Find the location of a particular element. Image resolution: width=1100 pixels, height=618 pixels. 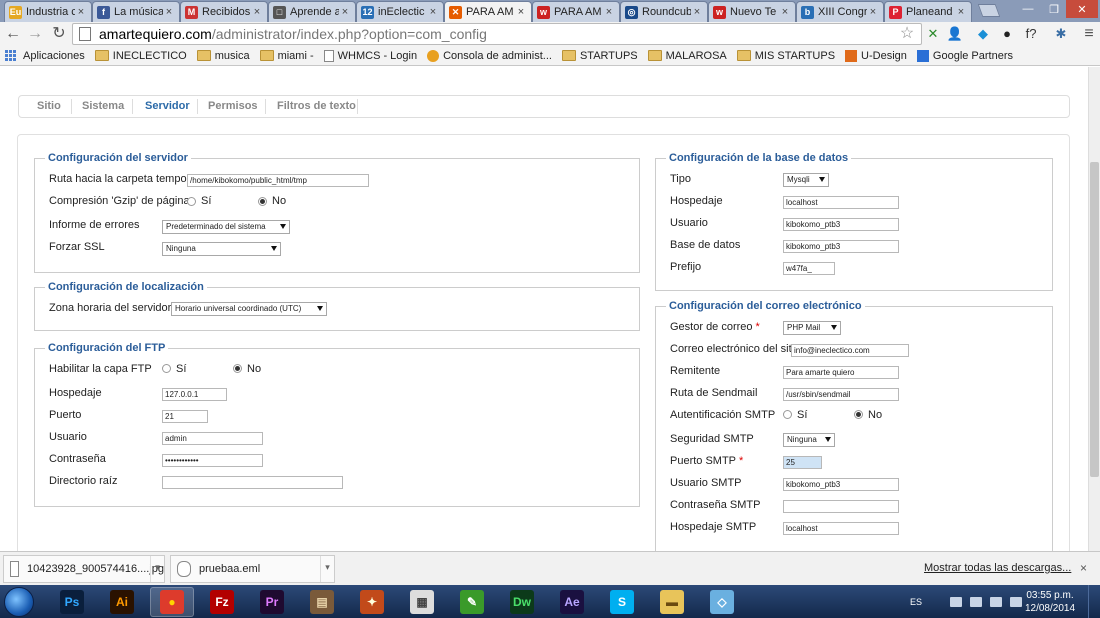

bookmark-item: Google Partners is located at coordinates (964, 55).